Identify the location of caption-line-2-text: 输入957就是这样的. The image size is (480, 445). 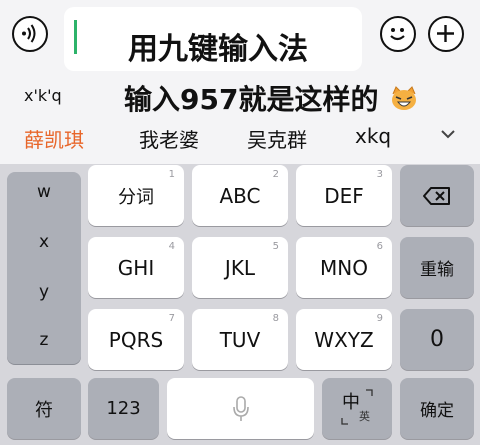
(251, 99).